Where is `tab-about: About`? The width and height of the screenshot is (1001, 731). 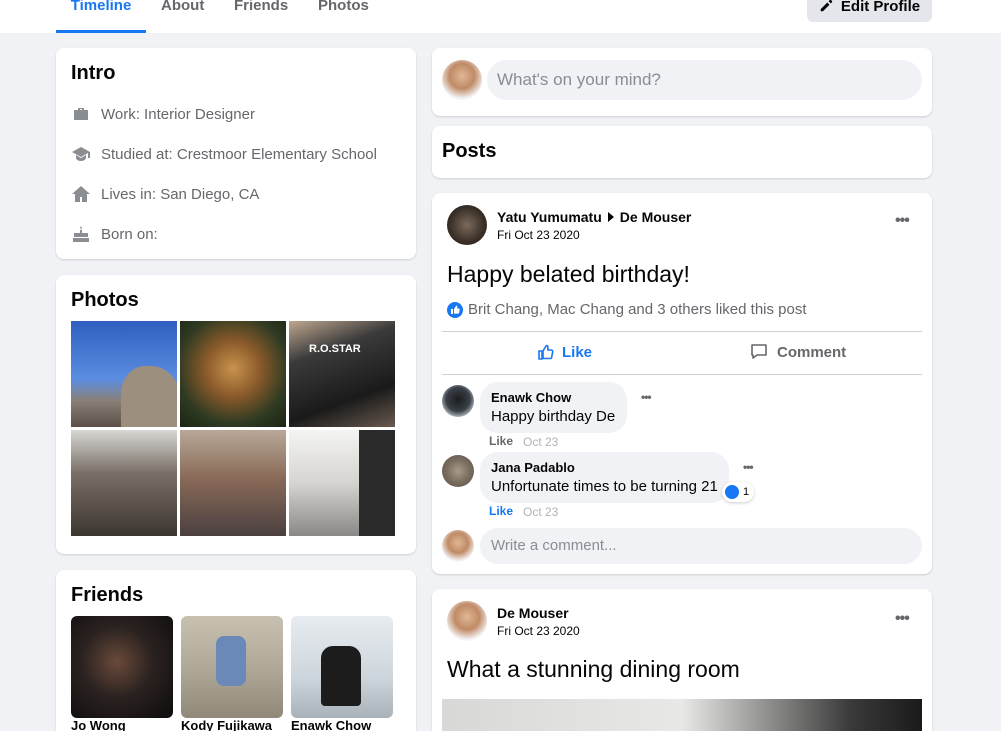 tab-about: About is located at coordinates (182, 16).